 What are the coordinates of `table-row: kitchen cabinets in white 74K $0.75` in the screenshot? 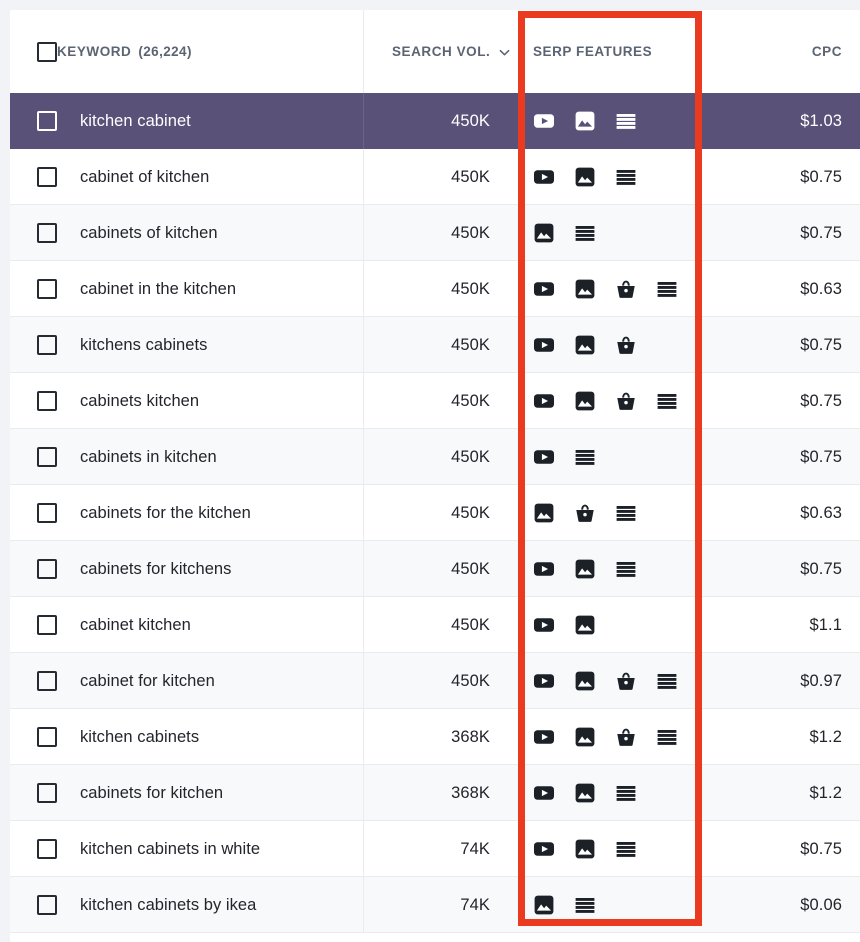 It's located at (435, 849).